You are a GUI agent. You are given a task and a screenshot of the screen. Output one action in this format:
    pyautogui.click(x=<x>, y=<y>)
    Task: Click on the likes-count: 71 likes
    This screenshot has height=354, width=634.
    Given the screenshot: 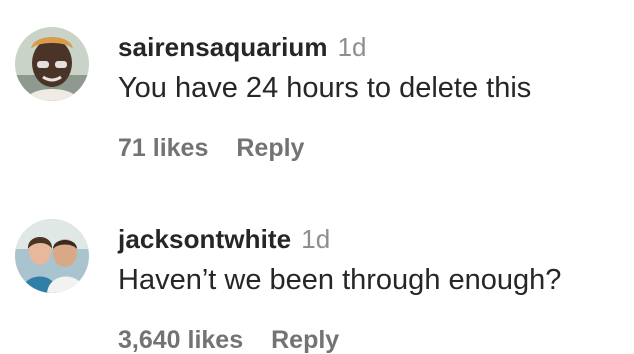 What is the action you would take?
    pyautogui.click(x=163, y=148)
    